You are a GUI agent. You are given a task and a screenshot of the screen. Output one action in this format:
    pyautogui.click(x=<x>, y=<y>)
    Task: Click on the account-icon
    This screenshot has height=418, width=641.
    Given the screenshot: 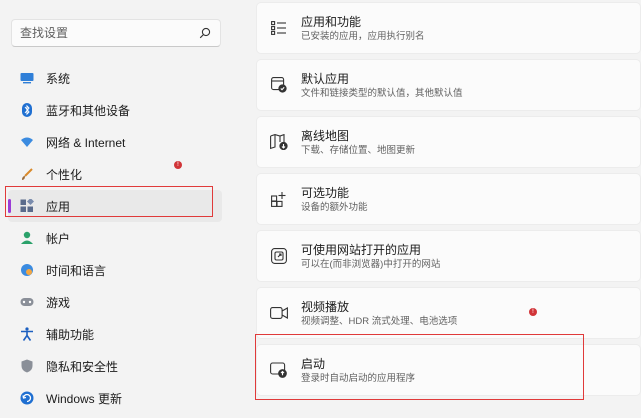 What is the action you would take?
    pyautogui.click(x=27, y=238)
    